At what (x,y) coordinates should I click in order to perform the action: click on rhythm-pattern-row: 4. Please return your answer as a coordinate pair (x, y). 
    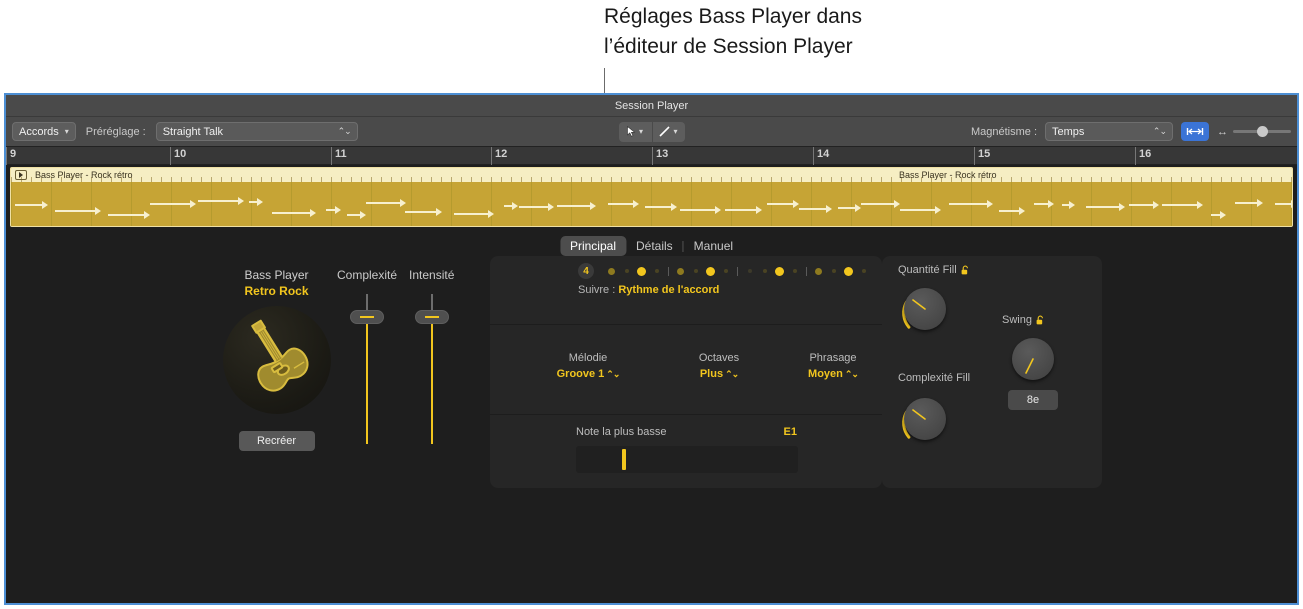
    Looking at the image, I should click on (724, 271).